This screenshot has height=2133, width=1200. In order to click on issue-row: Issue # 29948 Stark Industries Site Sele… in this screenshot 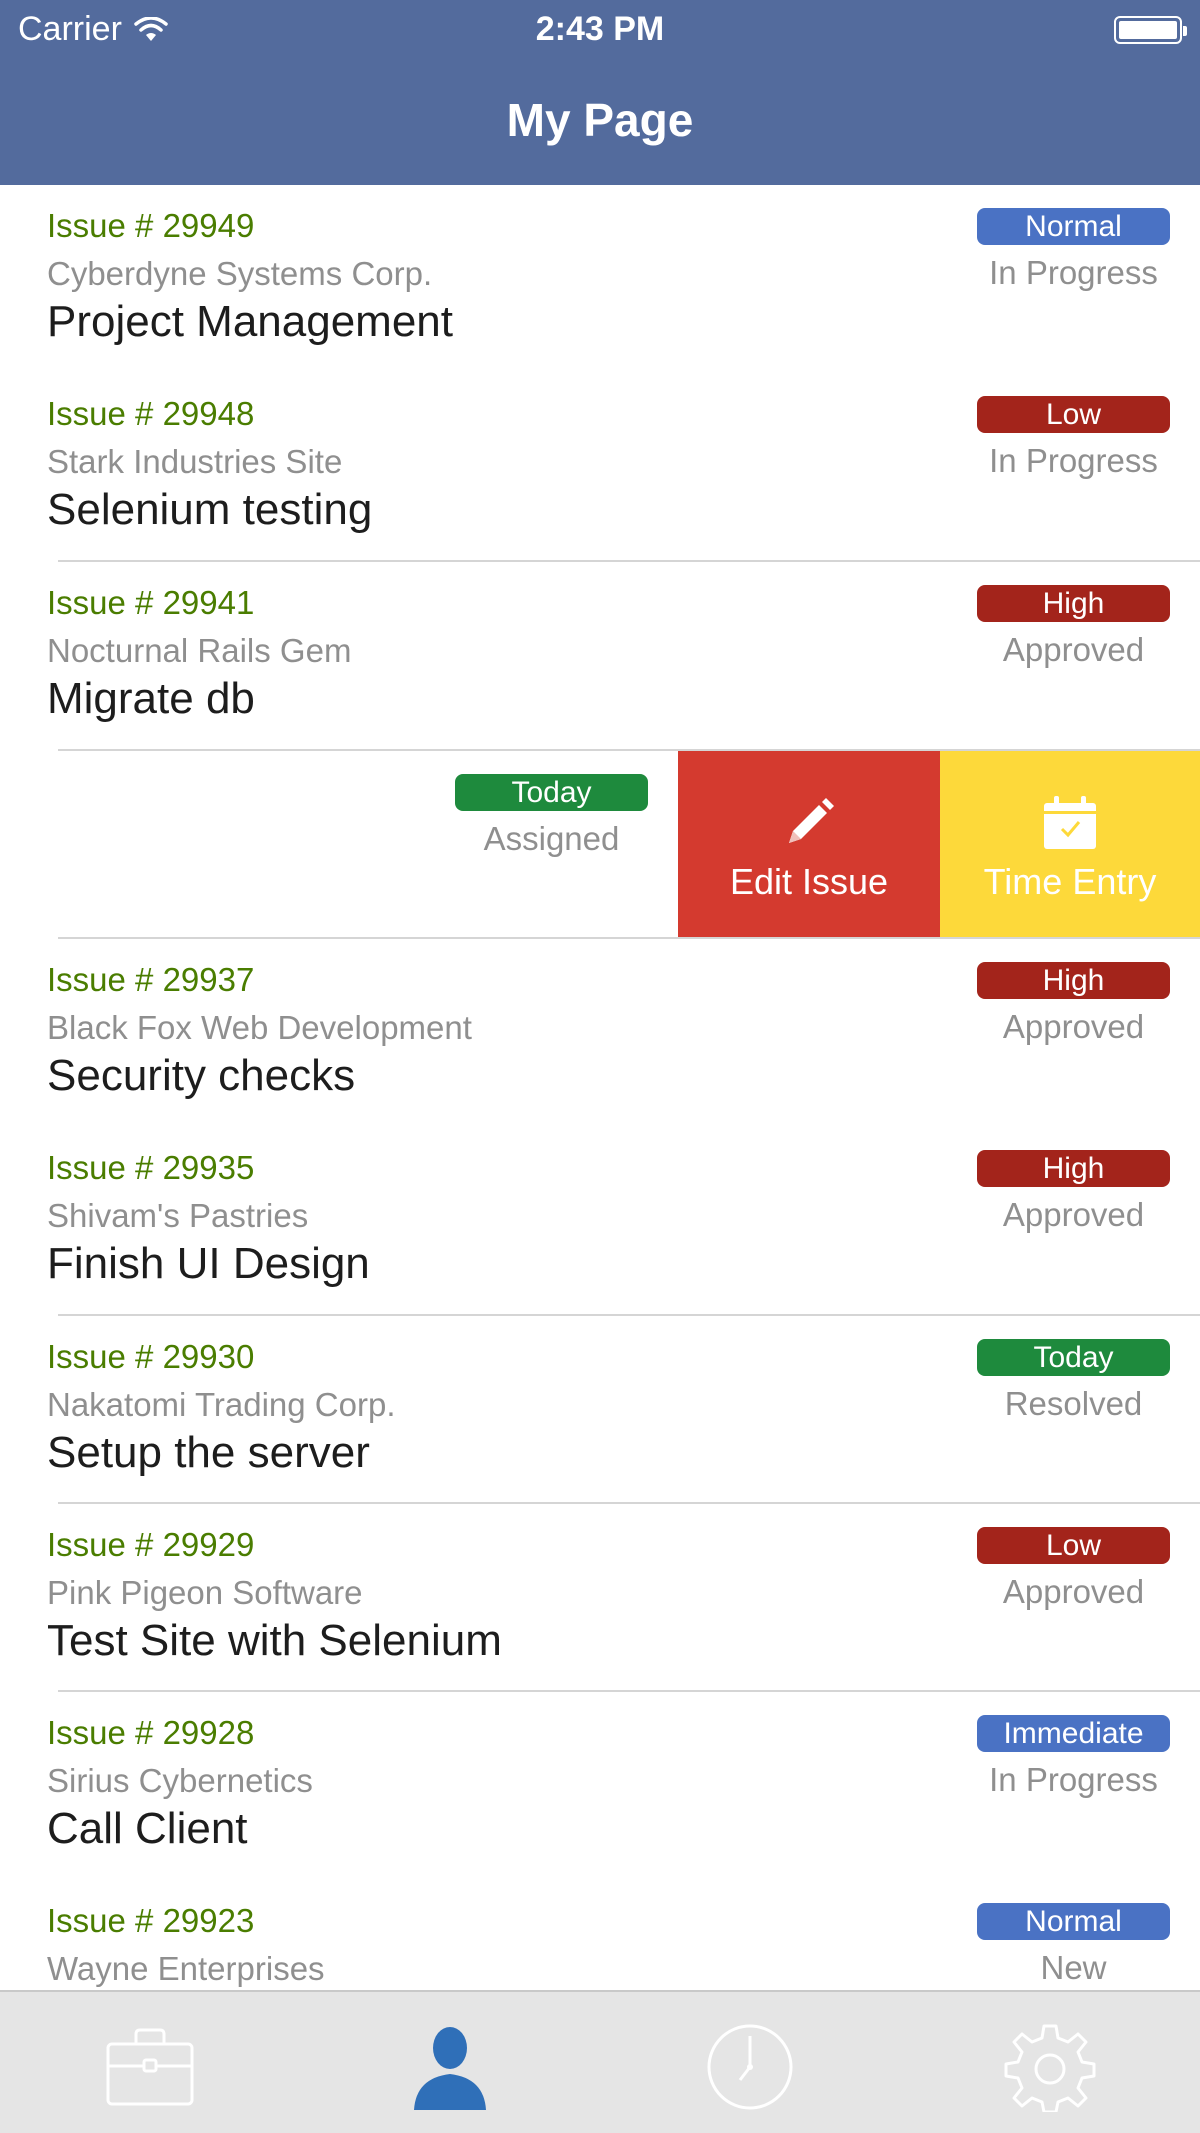, I will do `click(600, 467)`.